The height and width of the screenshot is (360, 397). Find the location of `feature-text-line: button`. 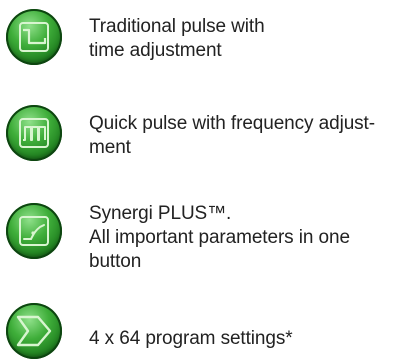

feature-text-line: button is located at coordinates (115, 261).